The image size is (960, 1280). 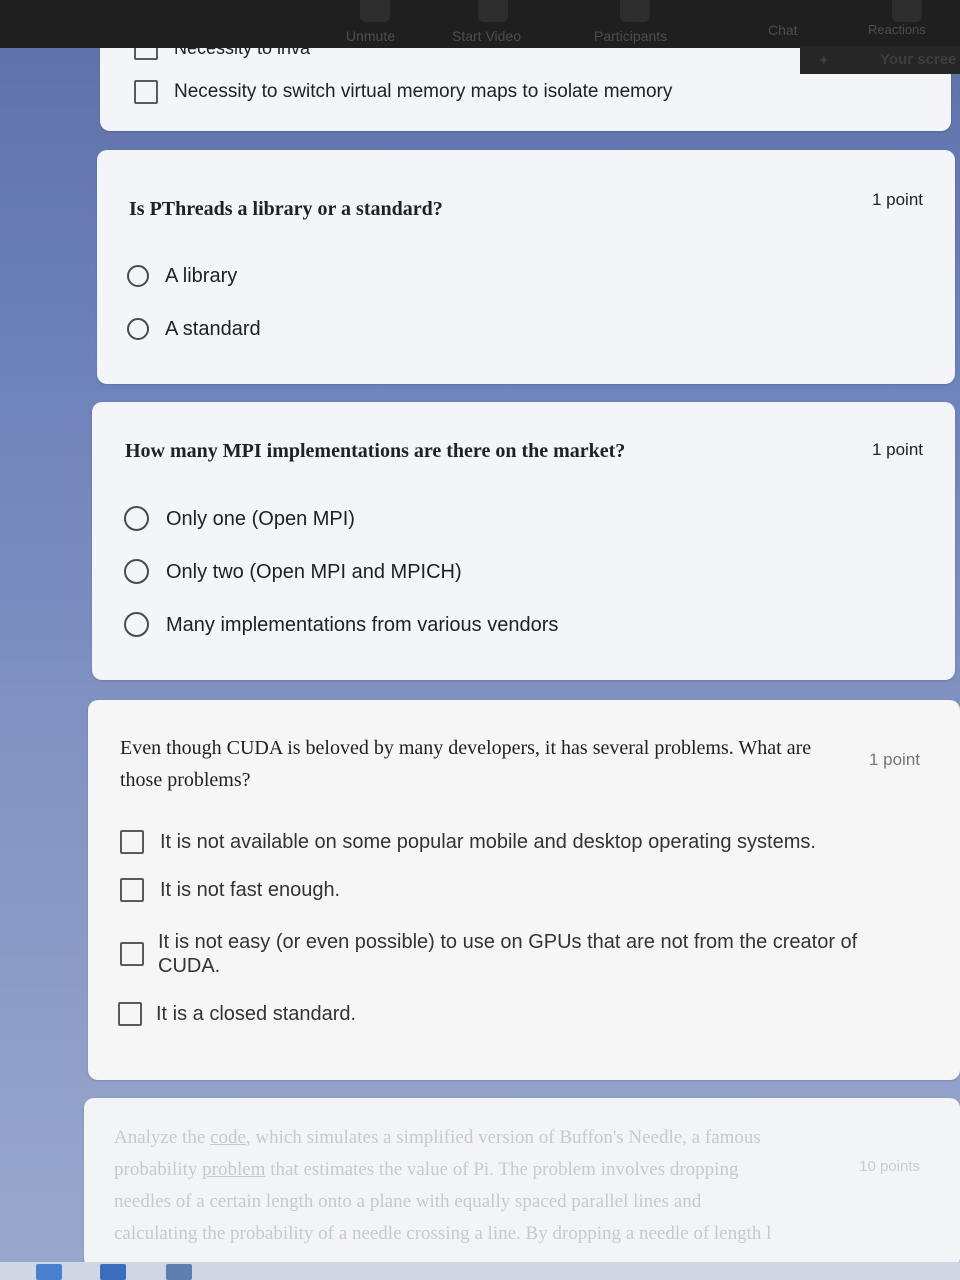 What do you see at coordinates (486, 36) in the screenshot?
I see `start-video-button: Start Video` at bounding box center [486, 36].